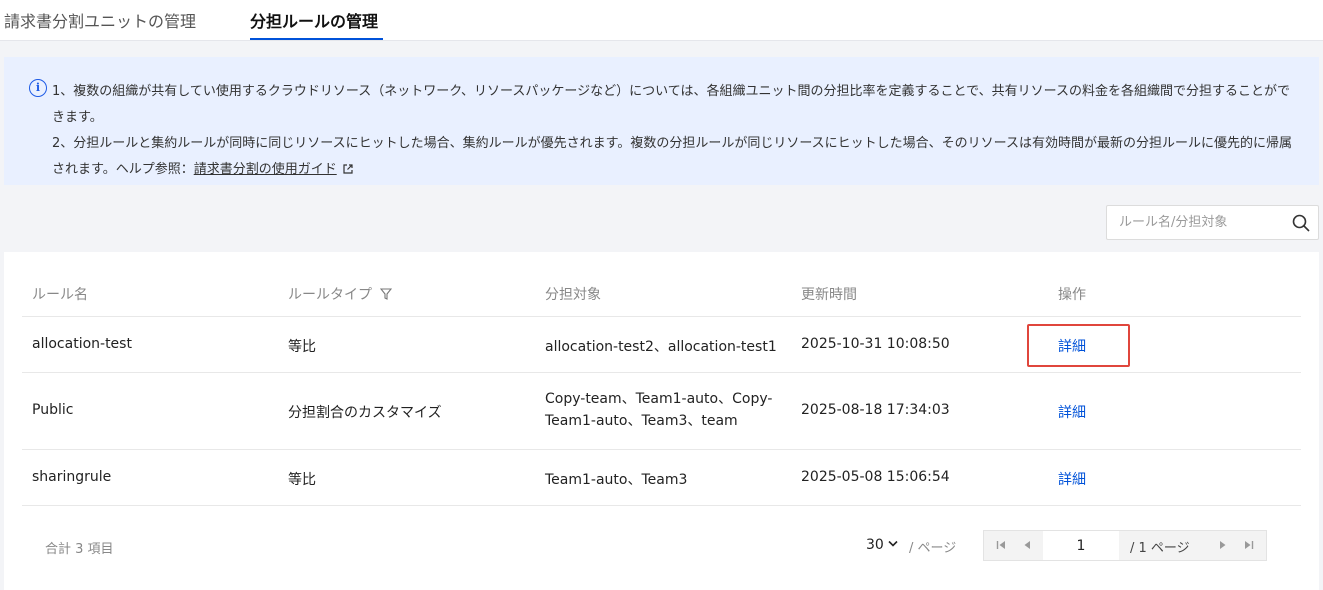 This screenshot has height=590, width=1323. I want to click on row-3-type: 等比, so click(302, 480).